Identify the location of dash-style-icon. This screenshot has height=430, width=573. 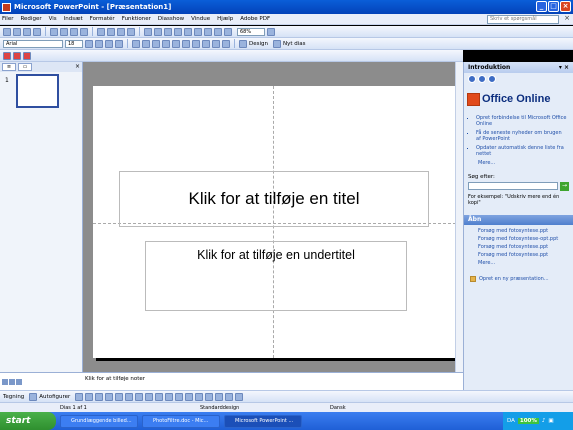
(209, 396).